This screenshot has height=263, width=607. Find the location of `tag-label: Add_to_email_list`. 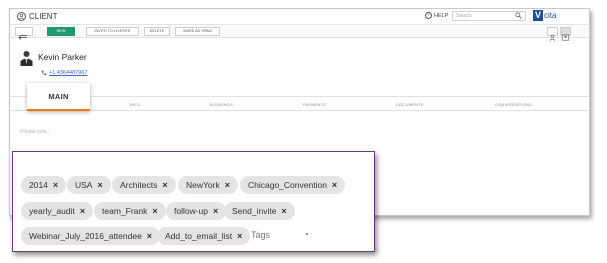

tag-label: Add_to_email_list is located at coordinates (199, 236).